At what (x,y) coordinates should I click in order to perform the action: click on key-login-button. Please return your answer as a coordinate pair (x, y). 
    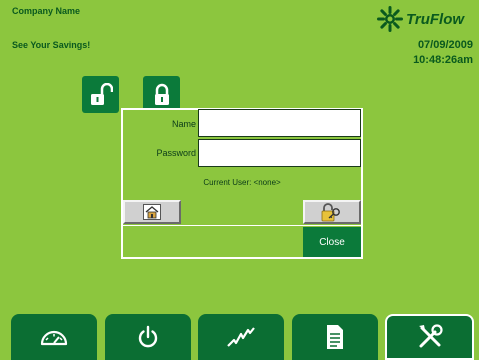
    Looking at the image, I should click on (332, 212).